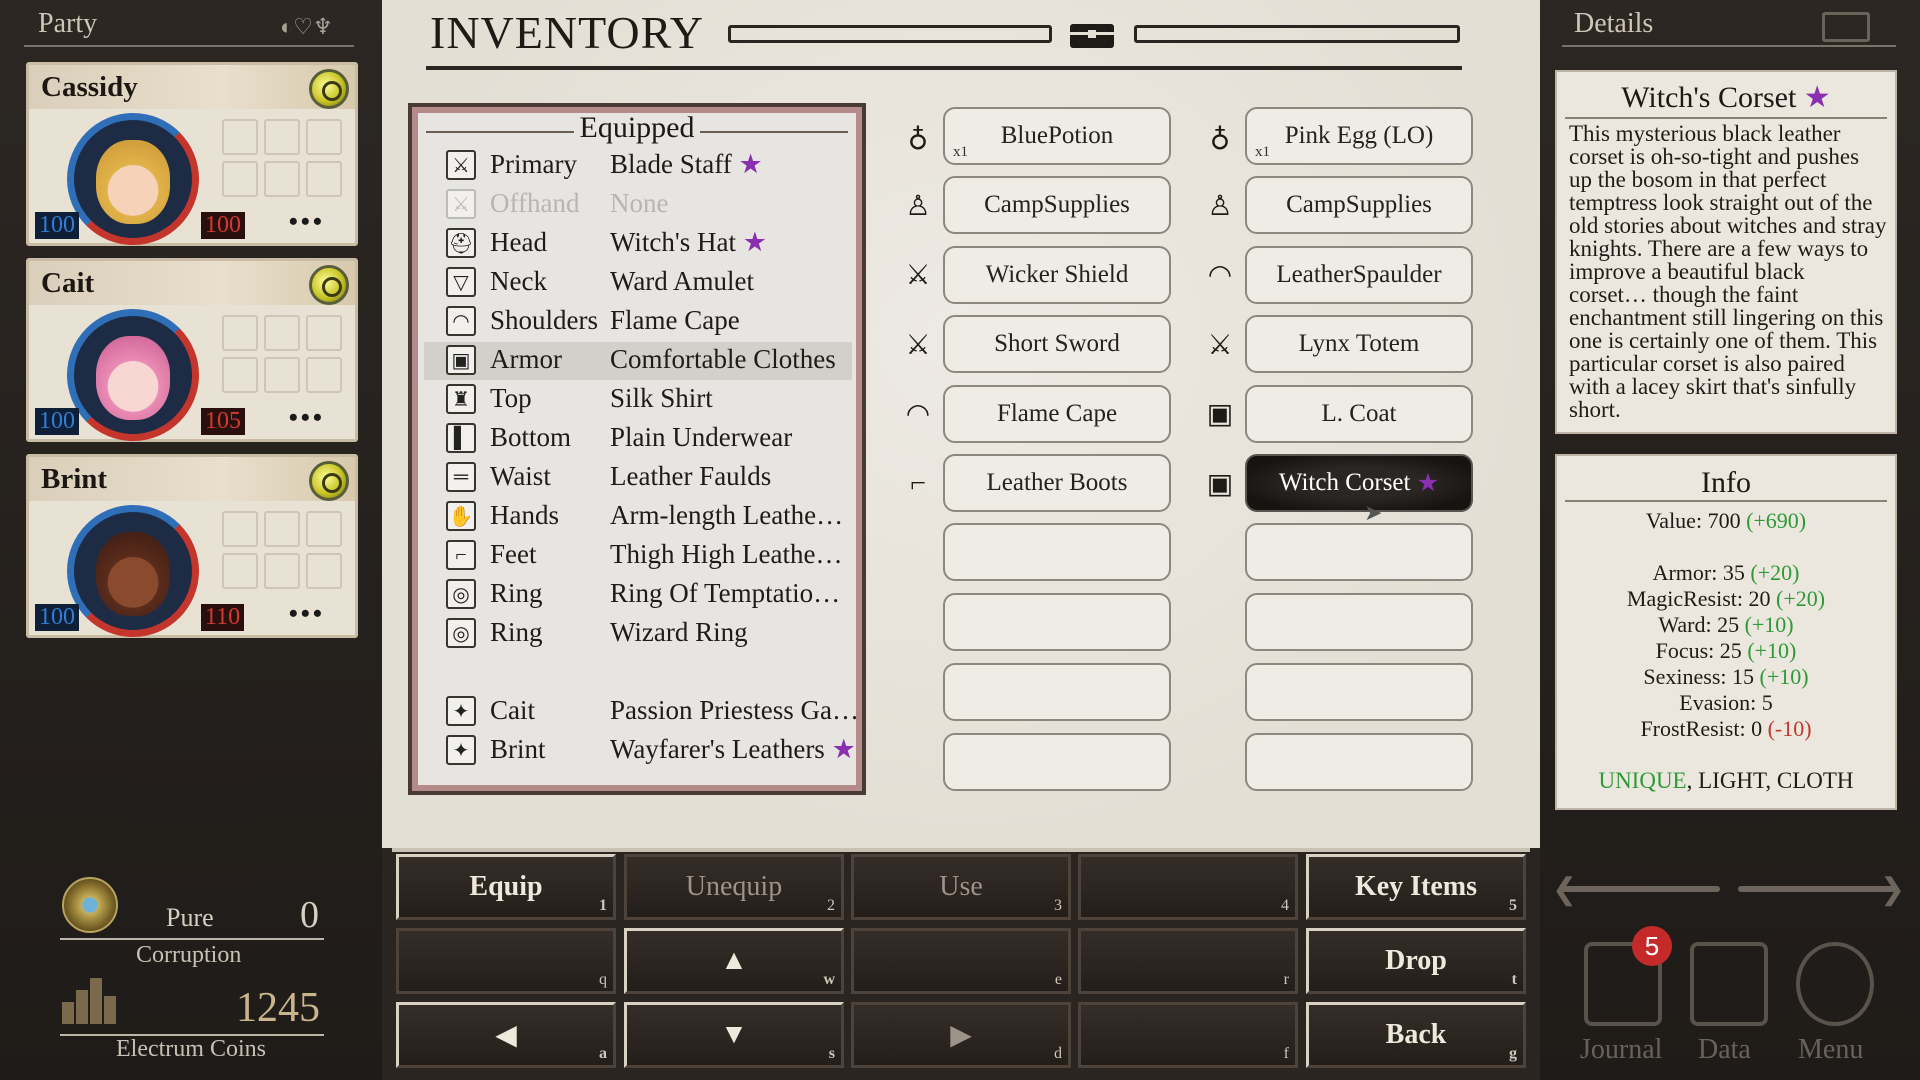  I want to click on action-slot-f: f, so click(1188, 1035).